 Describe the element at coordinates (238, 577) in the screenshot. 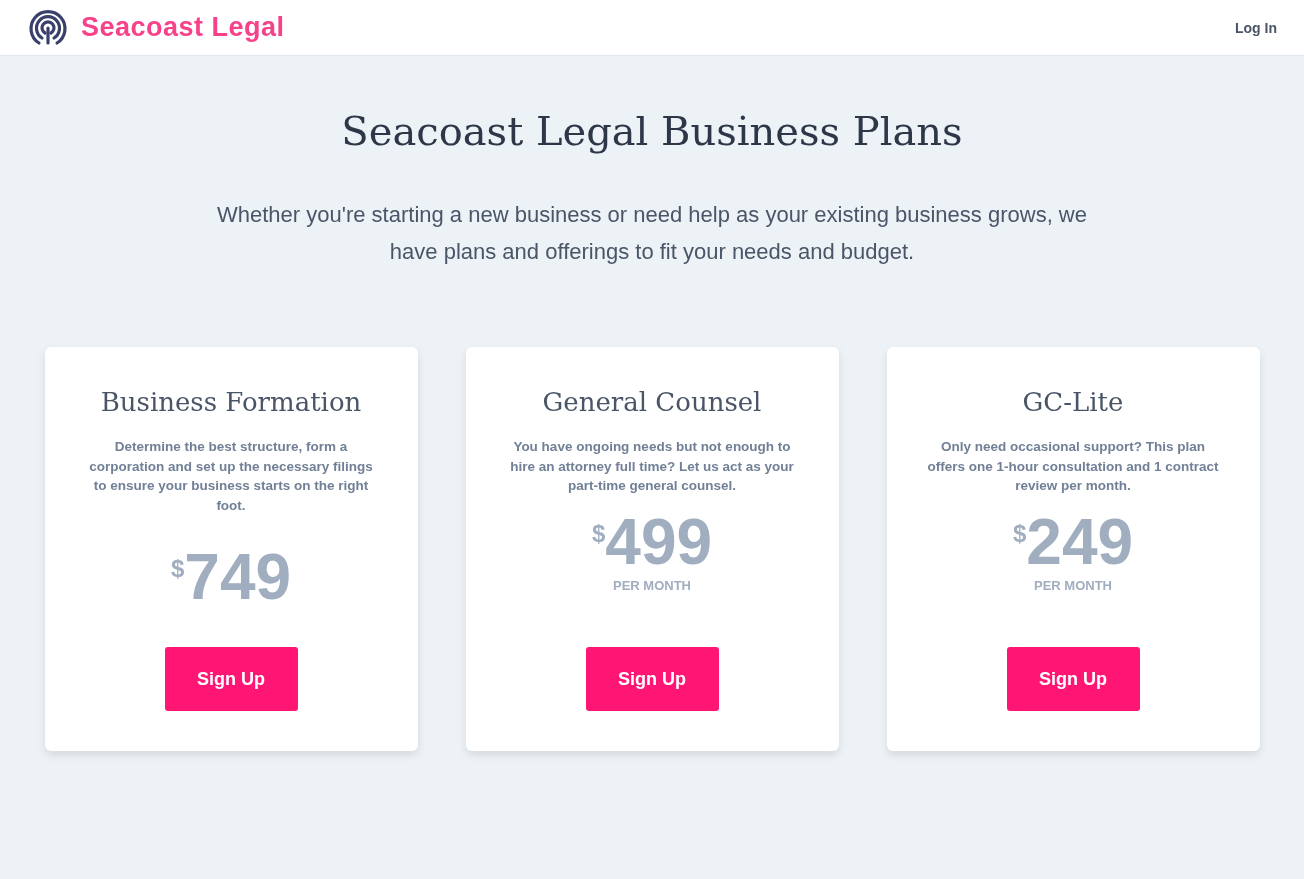

I see `plan-price: 749` at that location.